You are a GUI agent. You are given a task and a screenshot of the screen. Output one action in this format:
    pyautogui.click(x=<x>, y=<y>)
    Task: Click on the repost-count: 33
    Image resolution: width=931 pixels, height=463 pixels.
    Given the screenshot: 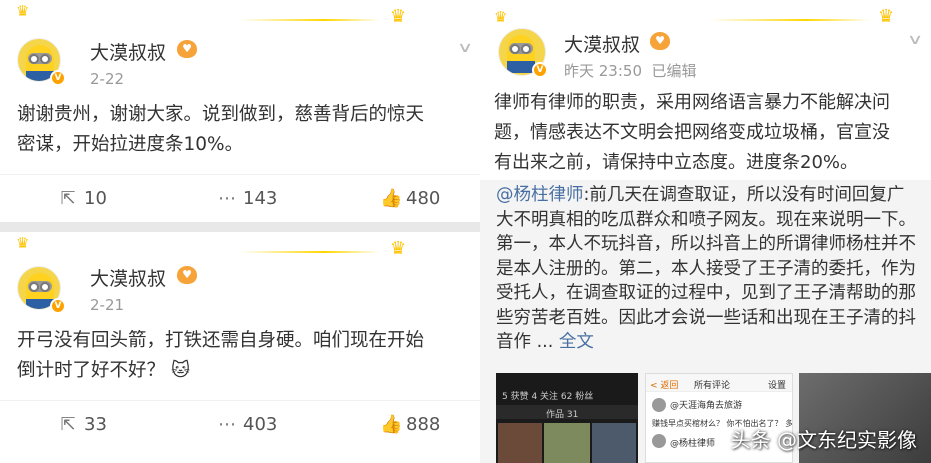 What is the action you would take?
    pyautogui.click(x=95, y=424)
    